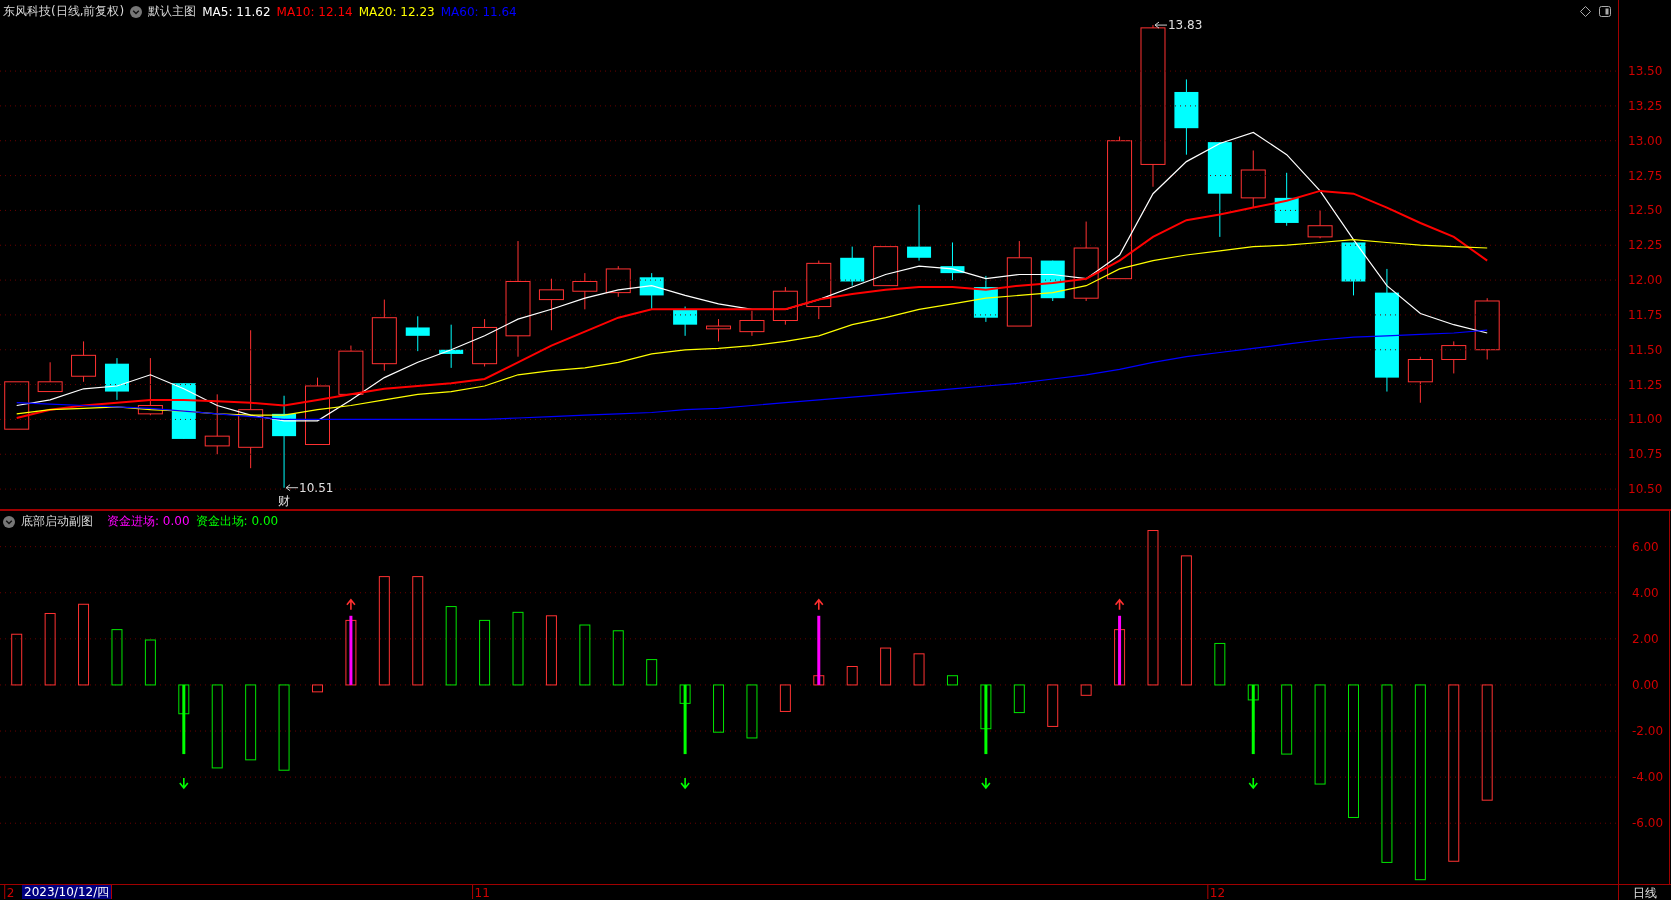 The height and width of the screenshot is (900, 1671). Describe the element at coordinates (396, 11) in the screenshot. I see `indicator-value: MA20: 12.23` at that location.